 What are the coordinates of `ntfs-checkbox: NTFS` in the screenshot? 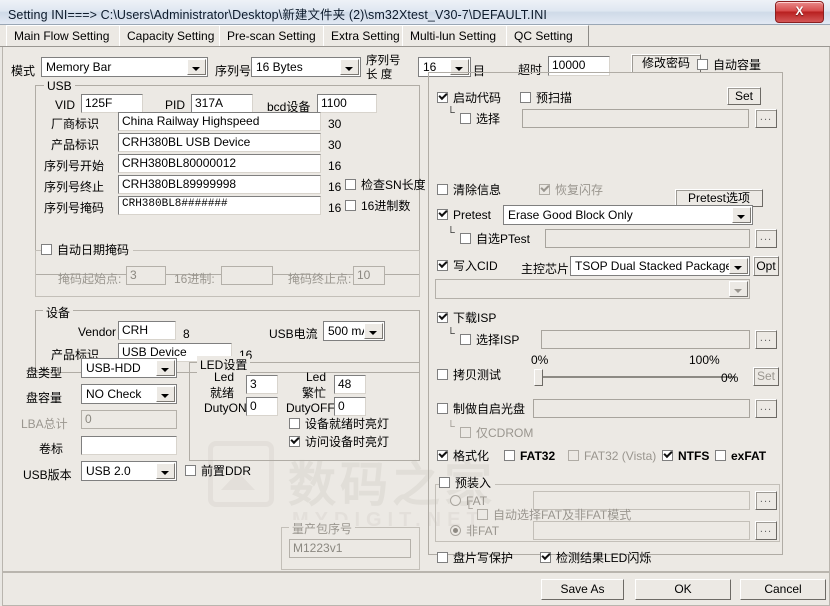 It's located at (685, 456).